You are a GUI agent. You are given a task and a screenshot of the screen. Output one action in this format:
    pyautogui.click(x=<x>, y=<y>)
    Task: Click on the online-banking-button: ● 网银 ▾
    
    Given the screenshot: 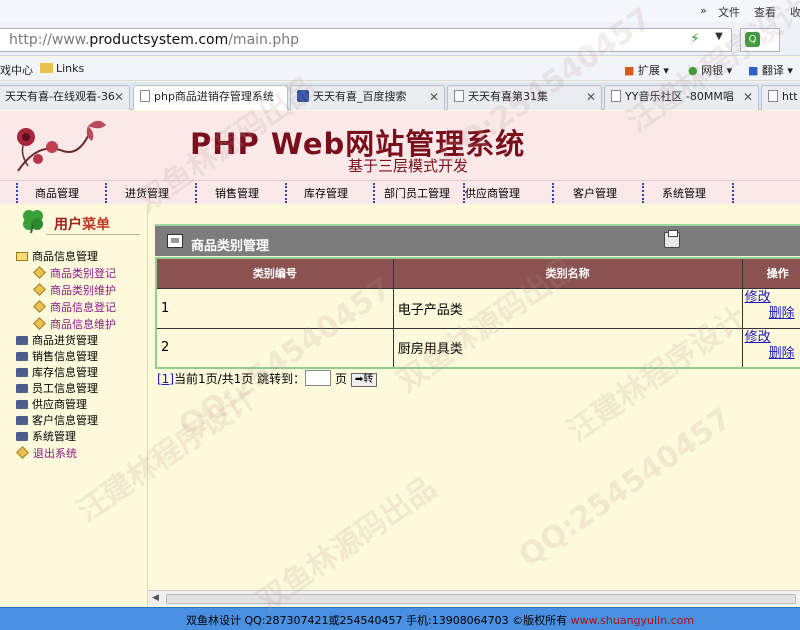 What is the action you would take?
    pyautogui.click(x=710, y=70)
    